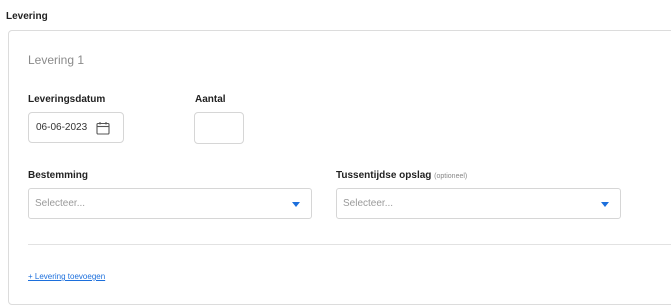  I want to click on date-input: 06-06-2023, so click(76, 127).